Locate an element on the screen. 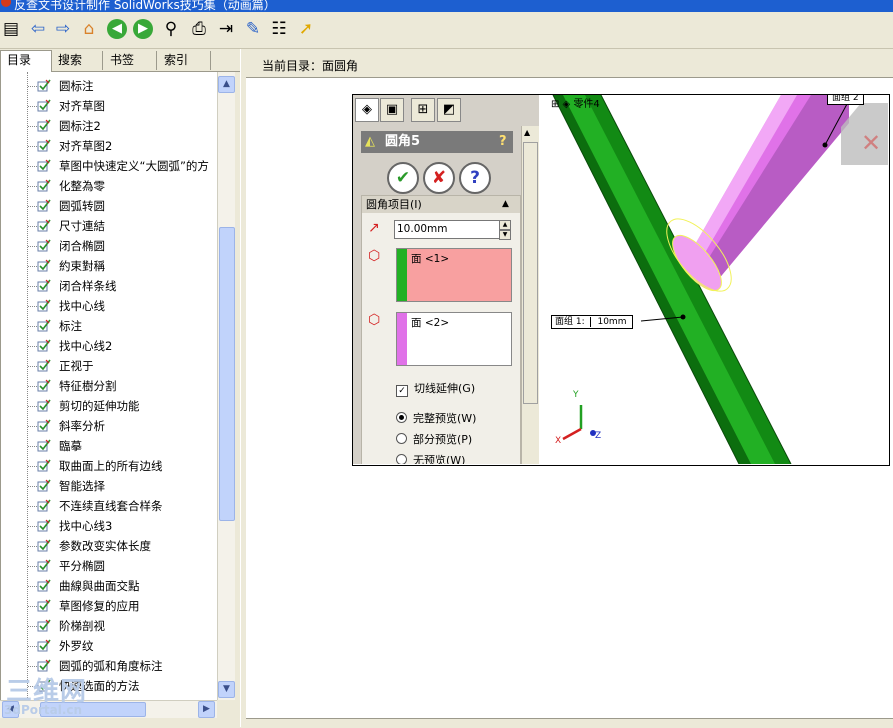  tree-item-label: 剪切的延伸功能 is located at coordinates (99, 406).